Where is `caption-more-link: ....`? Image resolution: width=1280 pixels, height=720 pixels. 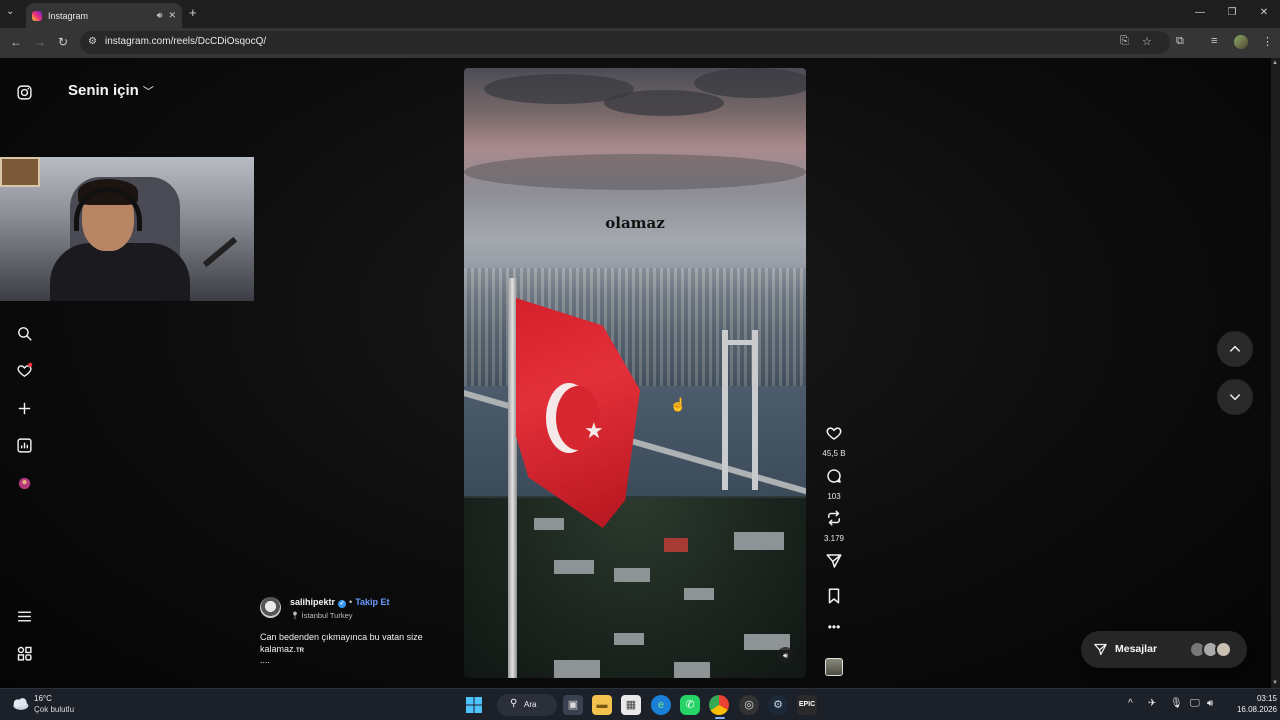
caption-more-link: .... is located at coordinates (265, 660).